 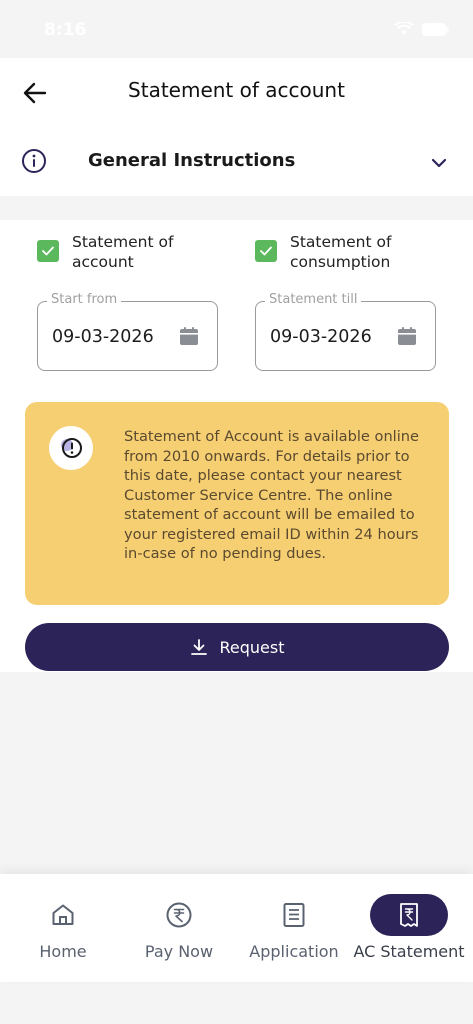 I want to click on start-date-label: Start from, so click(x=84, y=299).